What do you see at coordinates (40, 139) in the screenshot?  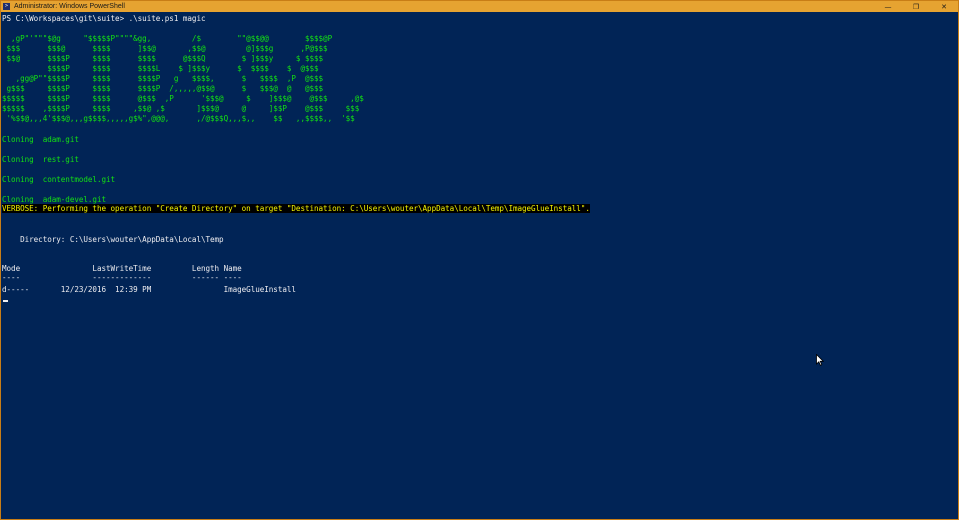 I see `clone-line: Cloning adam.git` at bounding box center [40, 139].